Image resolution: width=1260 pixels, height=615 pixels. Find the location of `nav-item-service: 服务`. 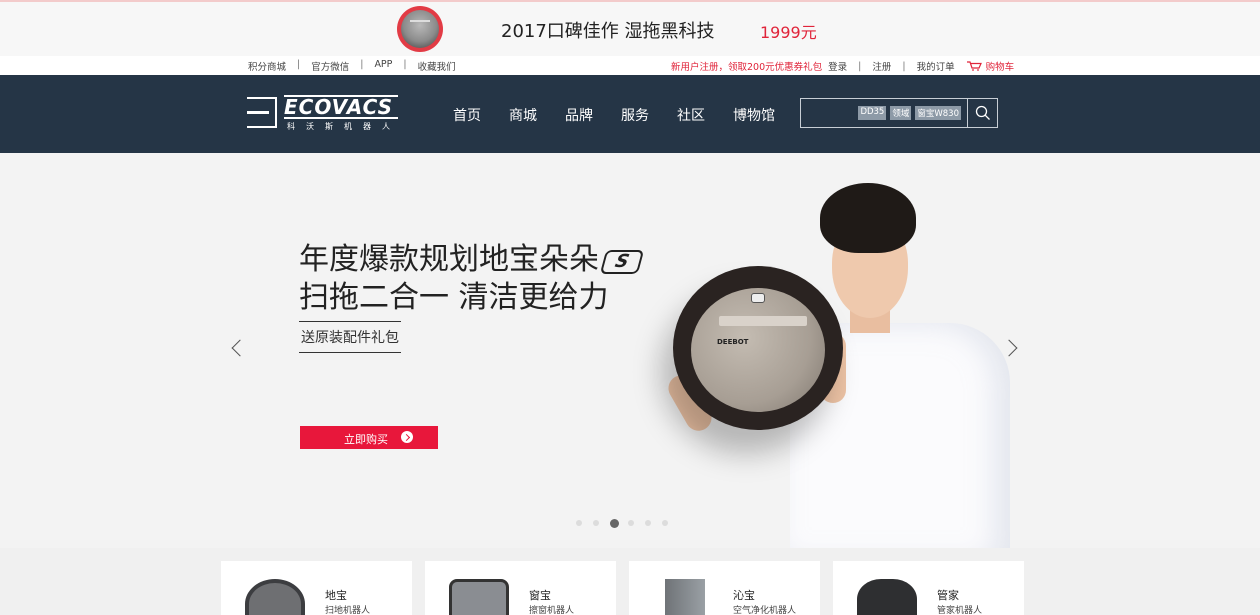

nav-item-service: 服务 is located at coordinates (635, 115).